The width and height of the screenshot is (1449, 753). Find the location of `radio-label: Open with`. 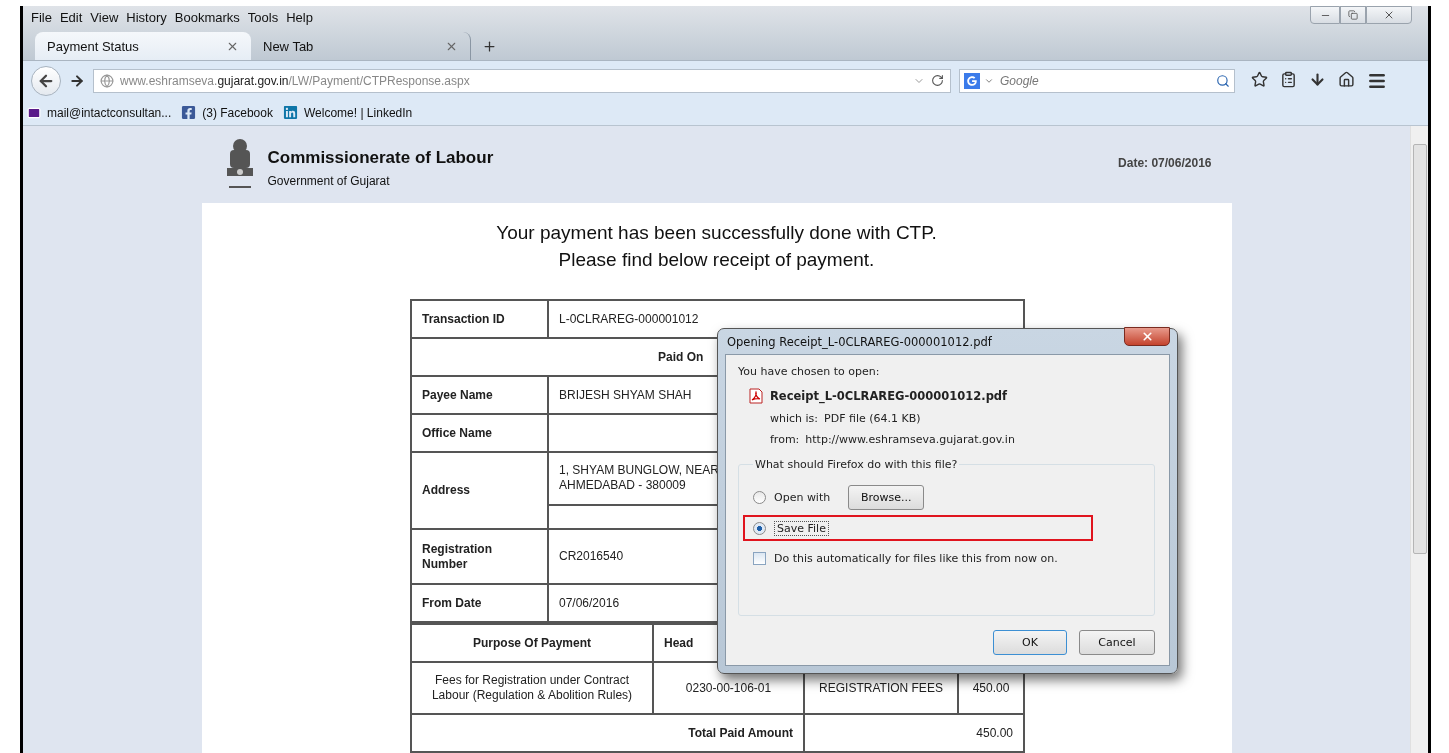

radio-label: Open with is located at coordinates (802, 497).